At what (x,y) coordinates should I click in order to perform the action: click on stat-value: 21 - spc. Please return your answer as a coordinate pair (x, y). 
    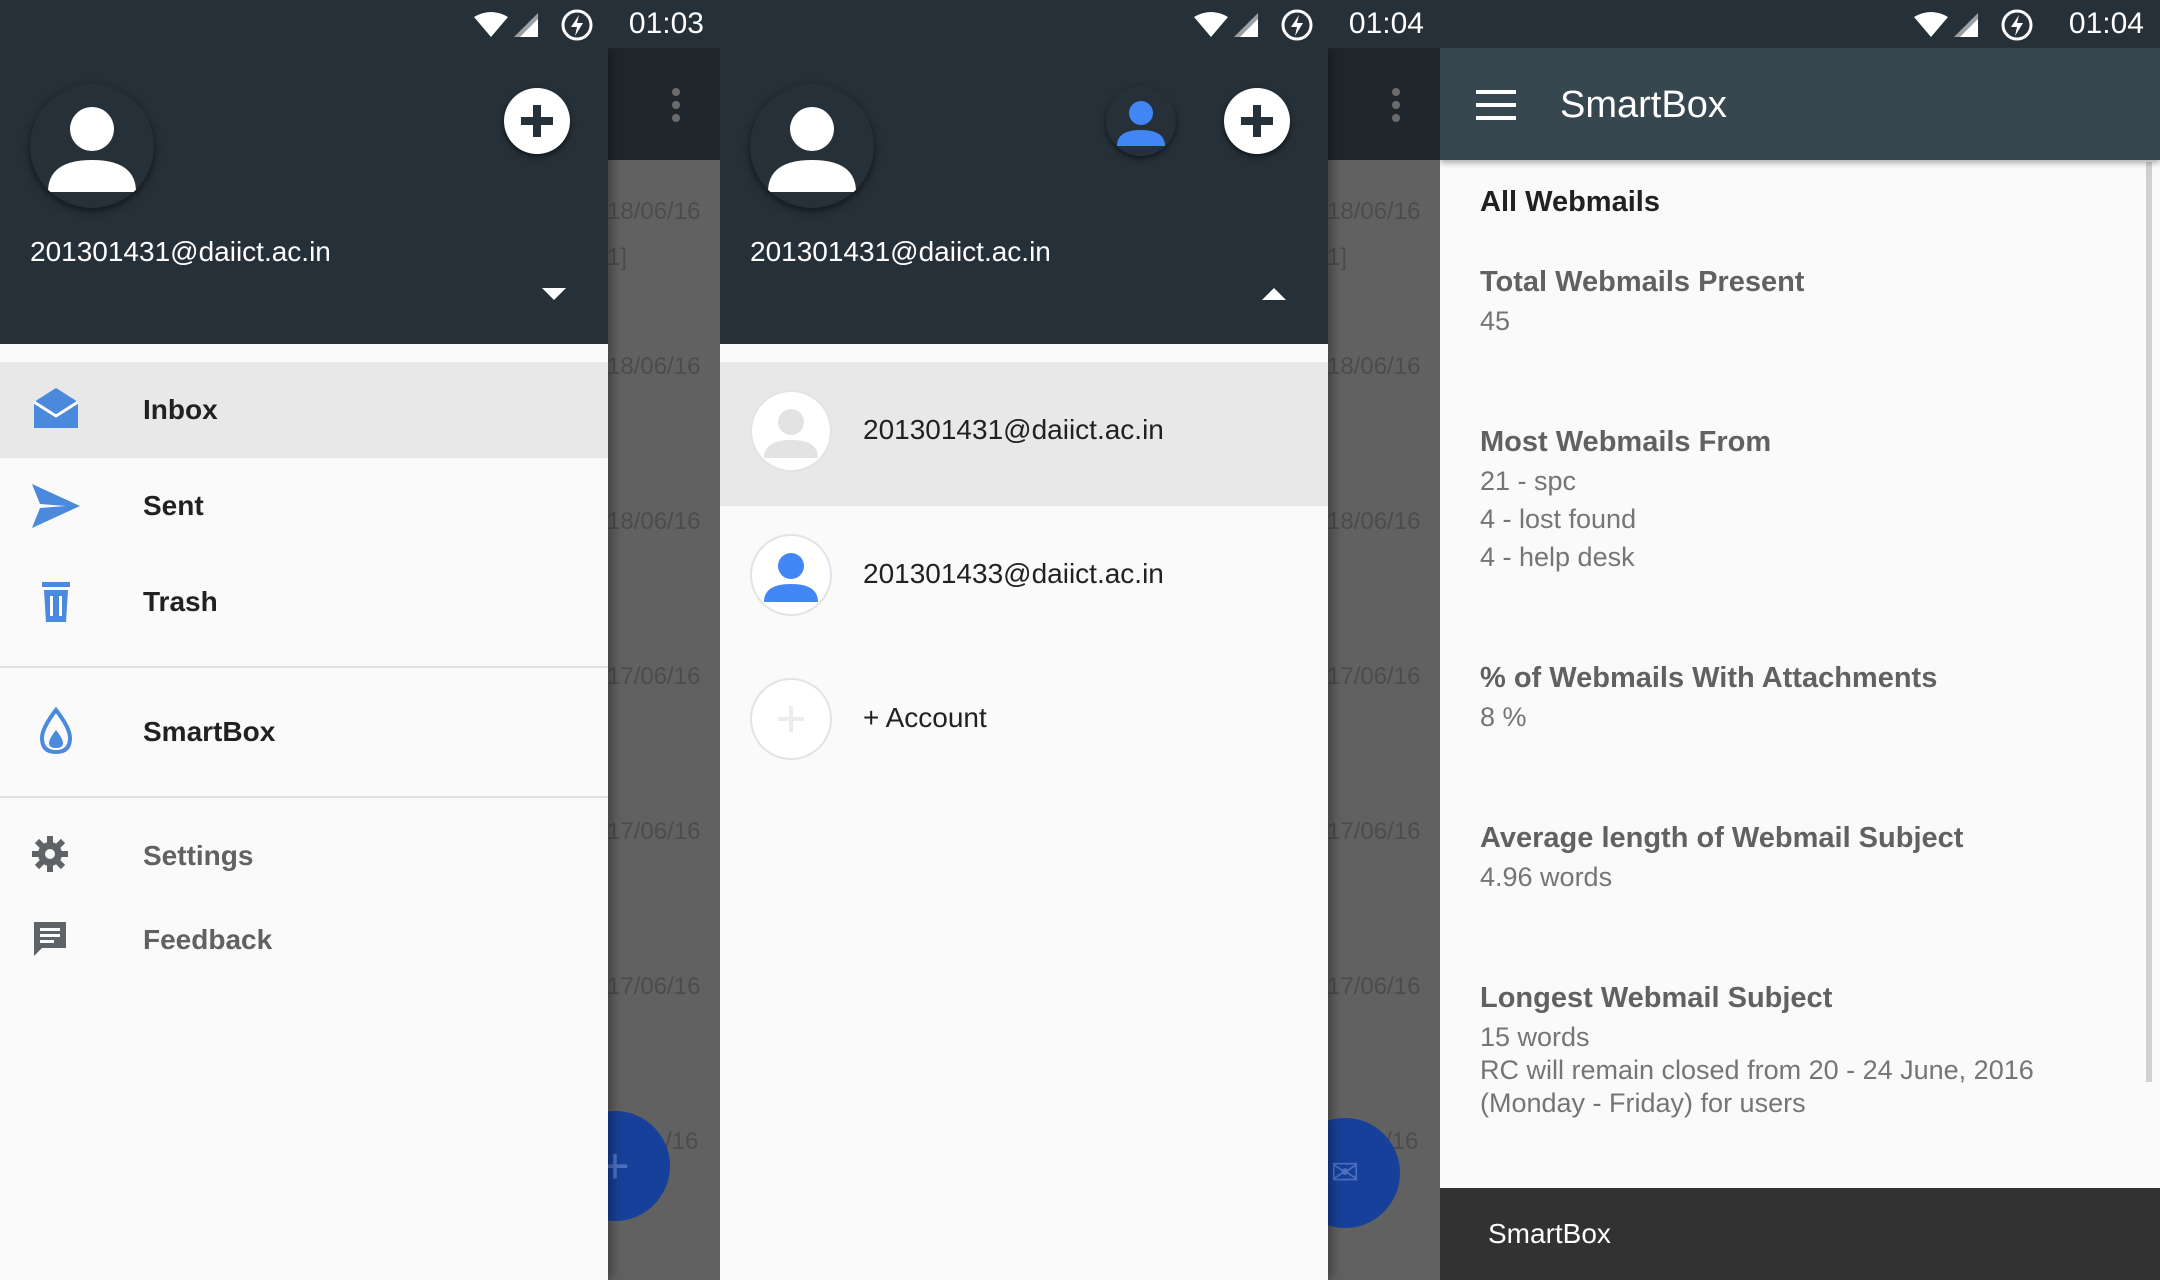
    Looking at the image, I should click on (1528, 481).